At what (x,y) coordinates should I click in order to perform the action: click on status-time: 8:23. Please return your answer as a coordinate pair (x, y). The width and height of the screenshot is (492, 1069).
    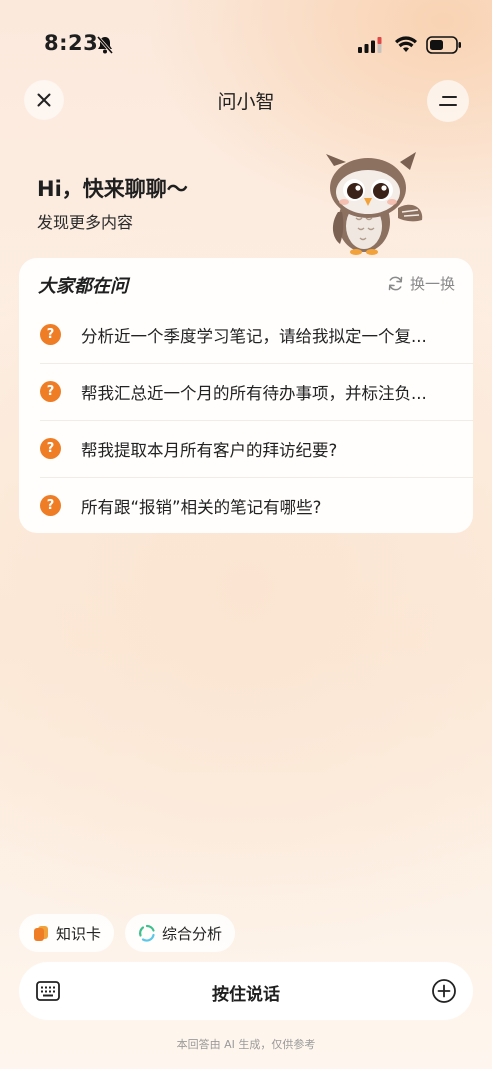
    Looking at the image, I should click on (71, 43).